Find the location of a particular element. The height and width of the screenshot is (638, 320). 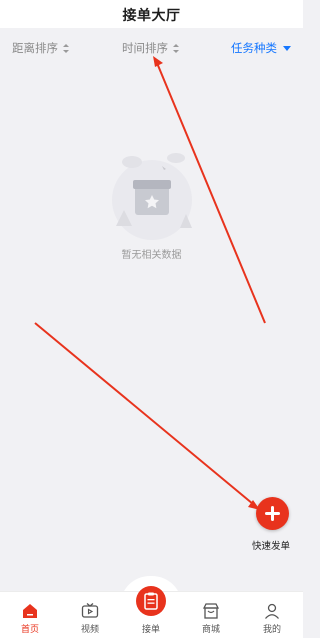

distance-sort-button: 距离排序 is located at coordinates (40, 48).